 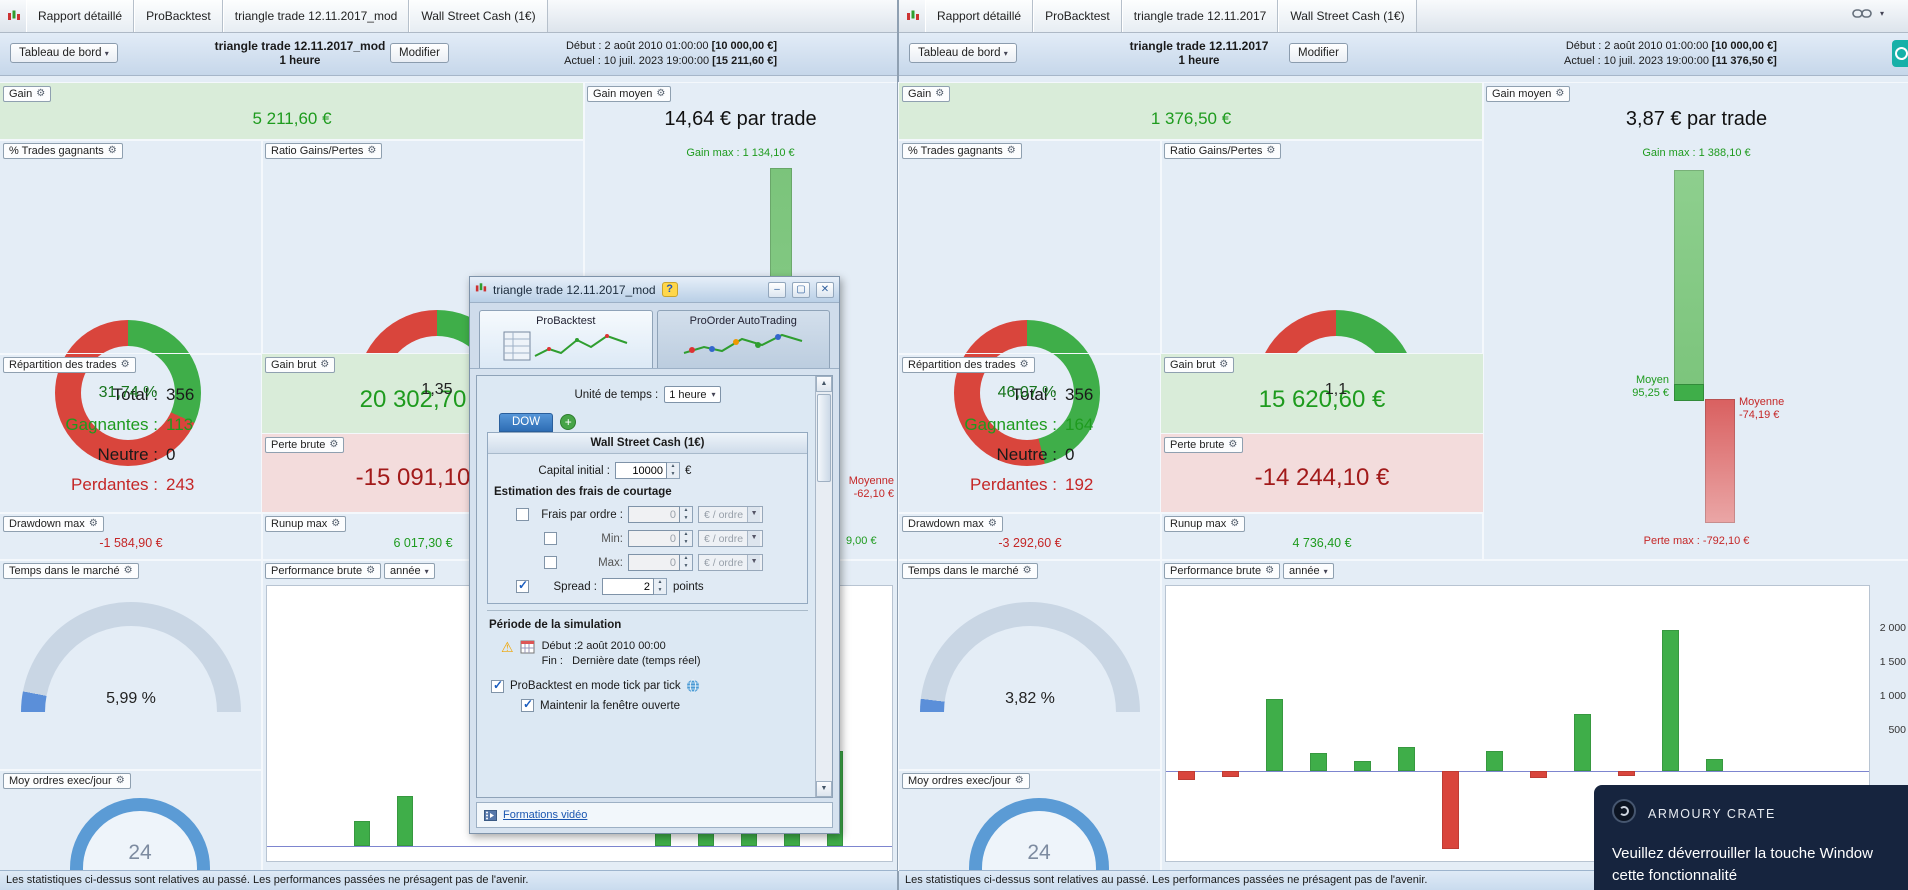 I want to click on market-panel-title: Wall Street Cash (1€), so click(x=647, y=443).